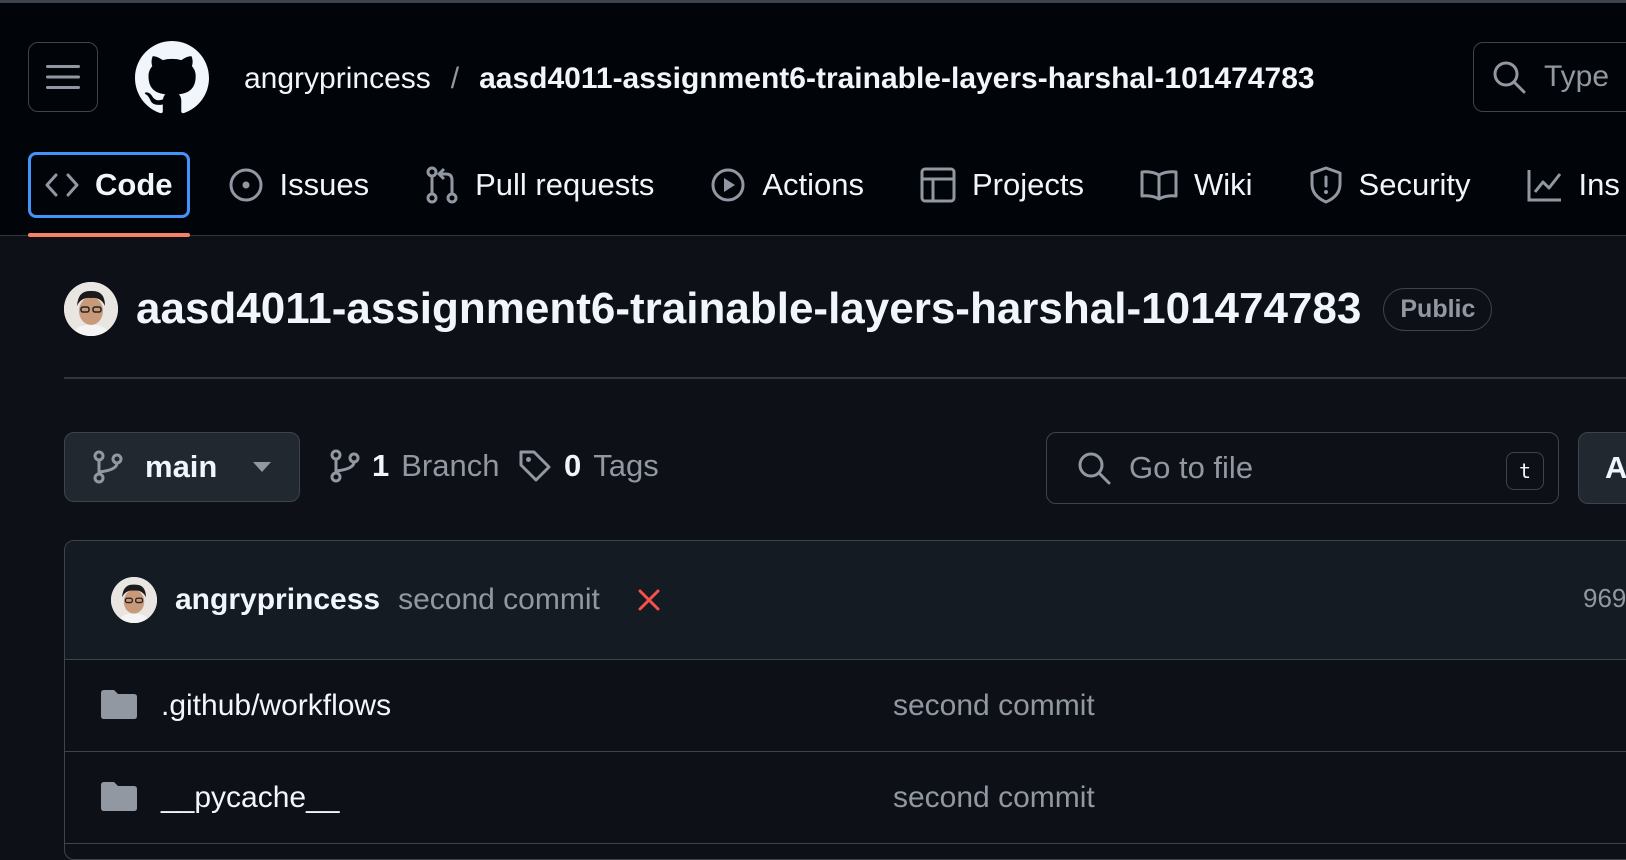  I want to click on tab-projects: Projects, so click(1002, 185).